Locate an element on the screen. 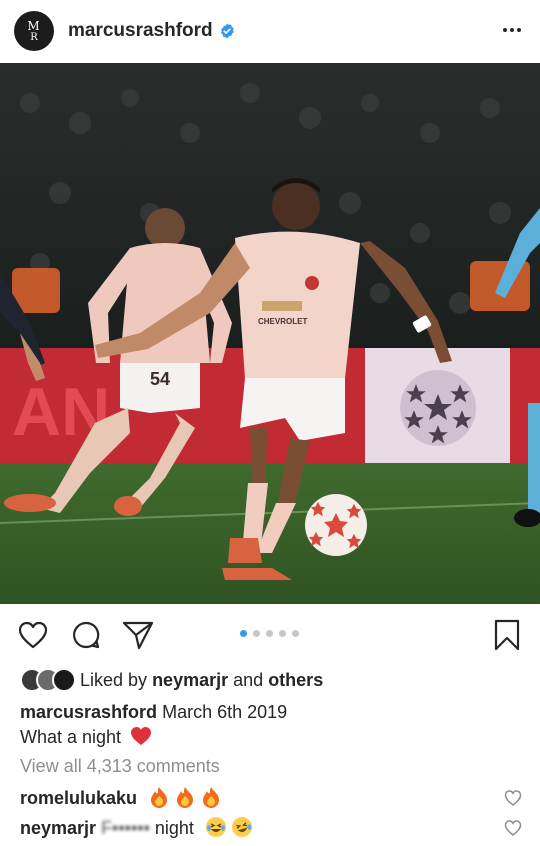 The height and width of the screenshot is (846, 540). censored-comment-text: F•••••• is located at coordinates (125, 828).